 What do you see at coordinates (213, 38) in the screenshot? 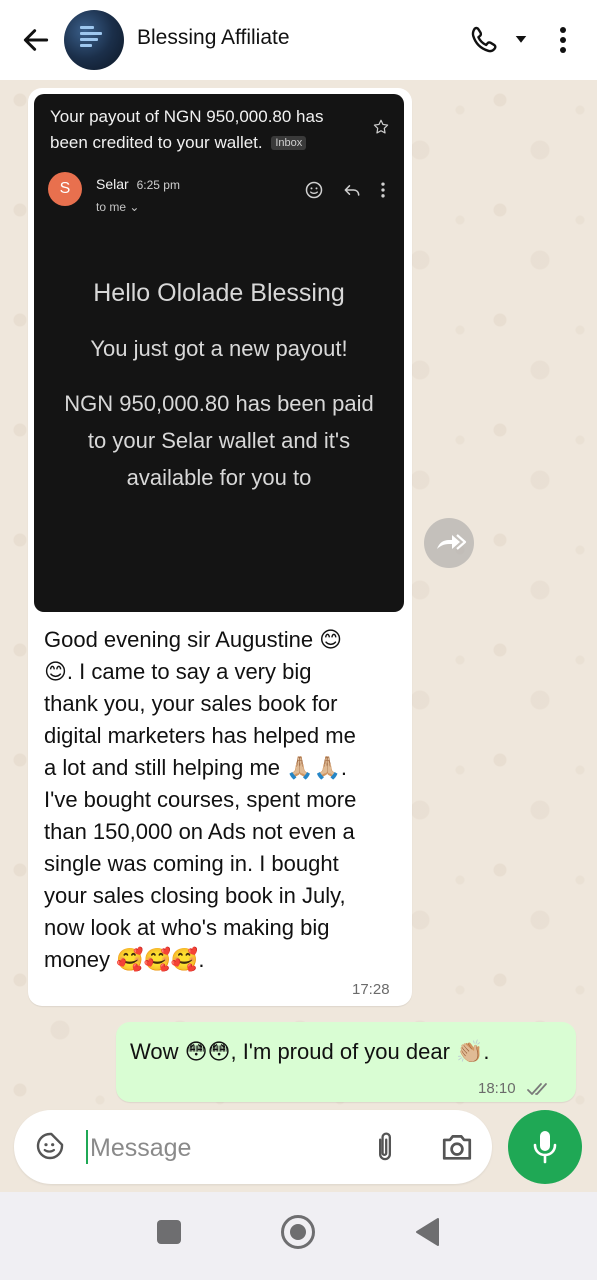
I see `contact-name: Blessing Affiliate` at bounding box center [213, 38].